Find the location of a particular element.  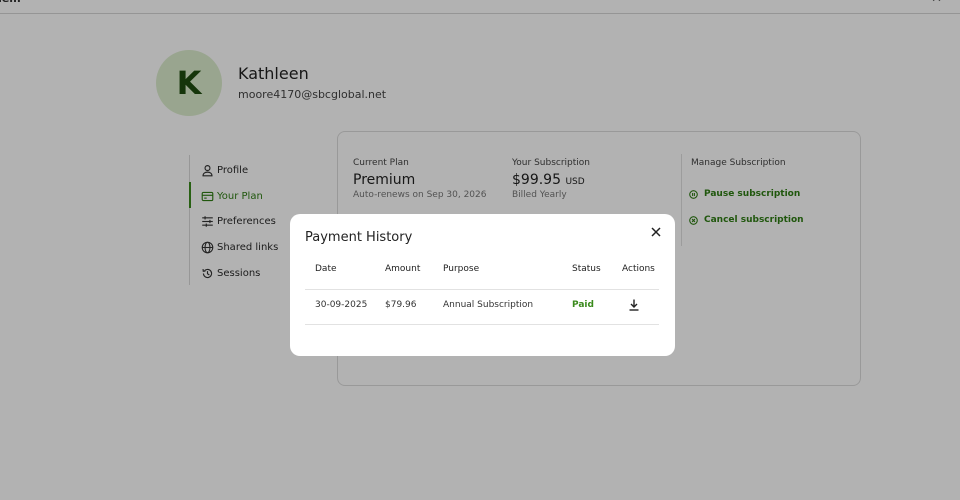

row-divider is located at coordinates (482, 324).